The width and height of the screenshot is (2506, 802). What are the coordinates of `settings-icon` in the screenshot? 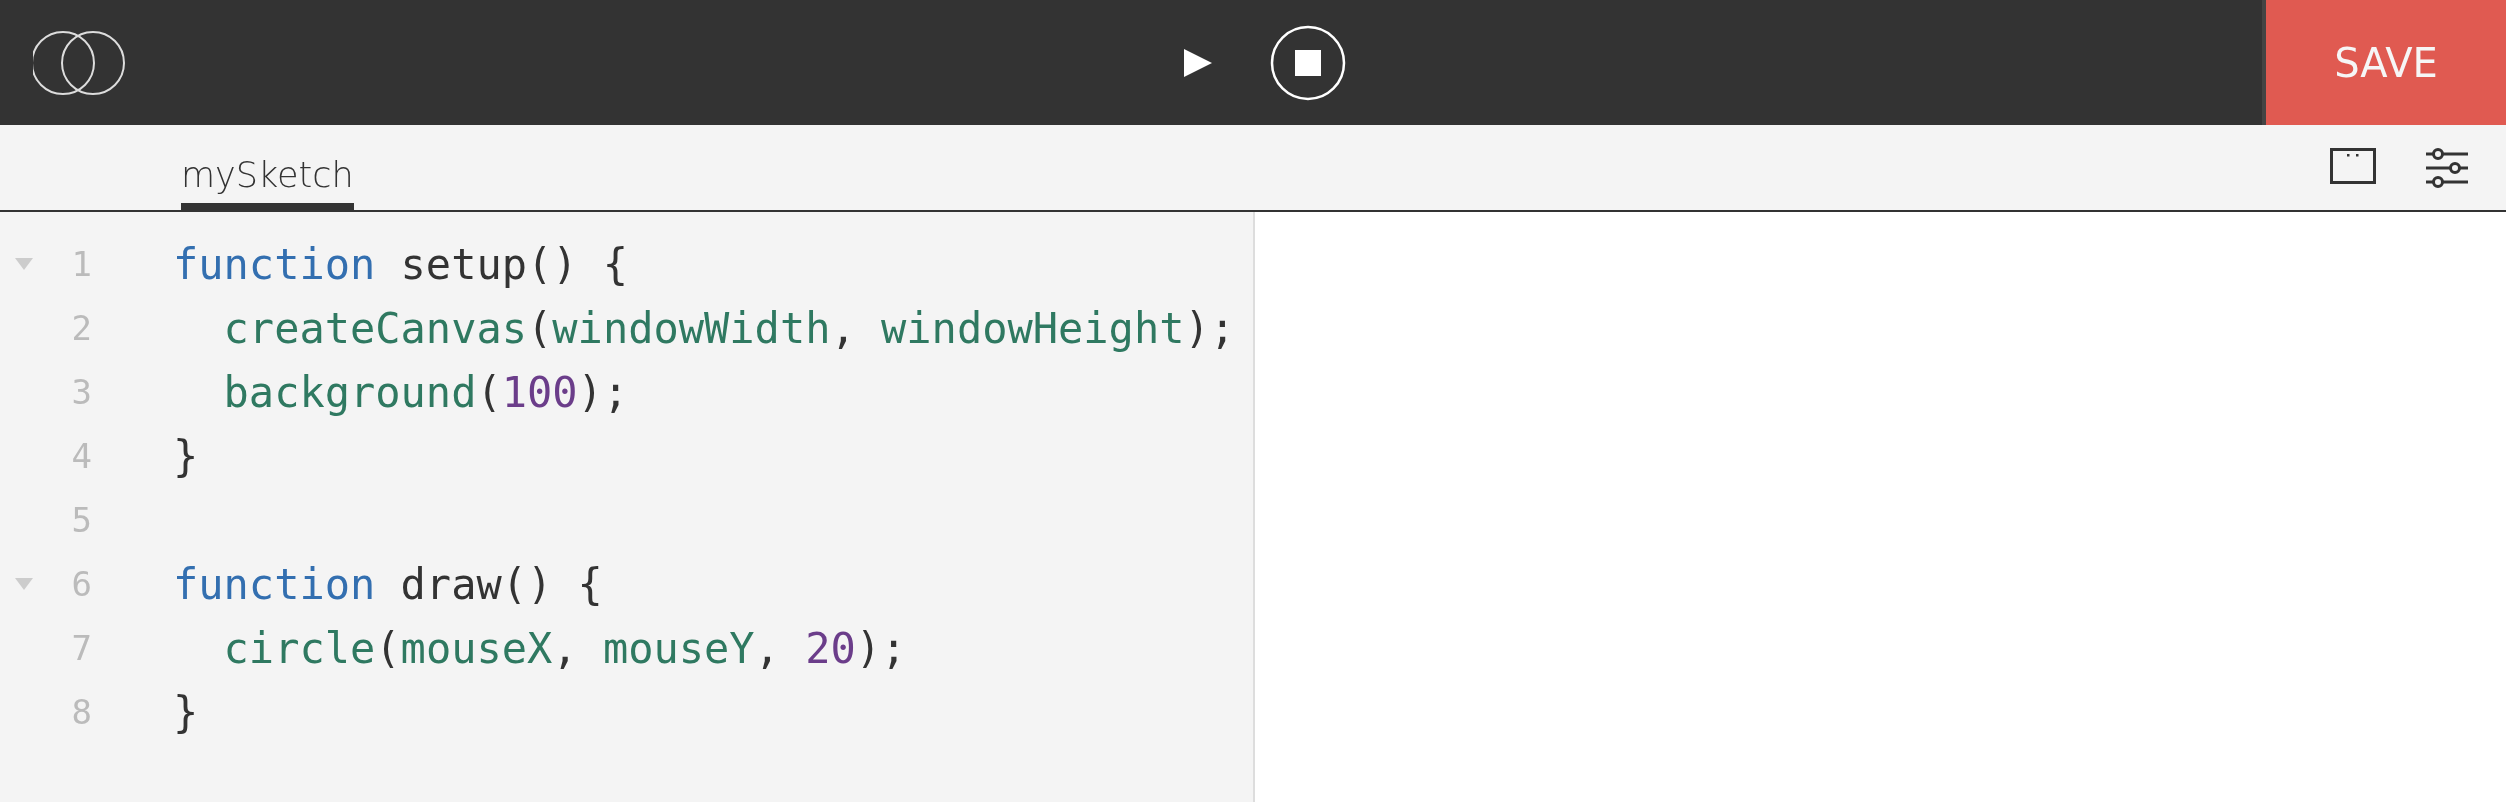 It's located at (2447, 167).